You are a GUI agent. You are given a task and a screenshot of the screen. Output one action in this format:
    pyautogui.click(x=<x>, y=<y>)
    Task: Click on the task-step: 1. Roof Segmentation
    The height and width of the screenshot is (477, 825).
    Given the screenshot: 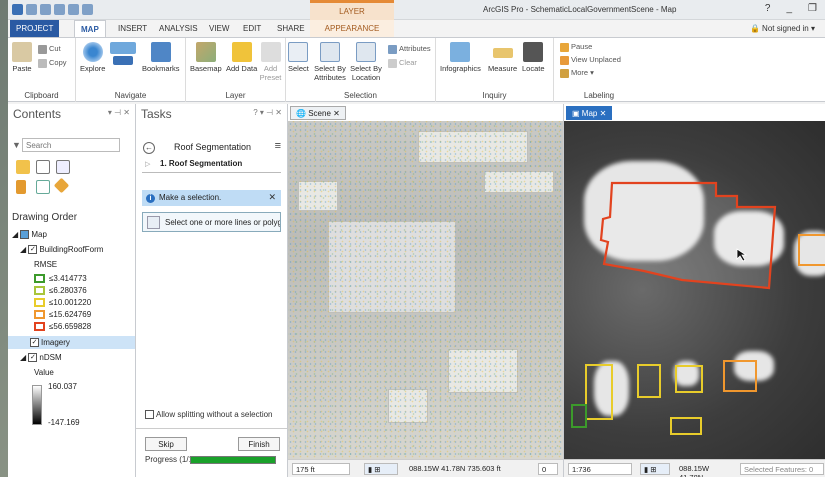 What is the action you would take?
    pyautogui.click(x=201, y=163)
    